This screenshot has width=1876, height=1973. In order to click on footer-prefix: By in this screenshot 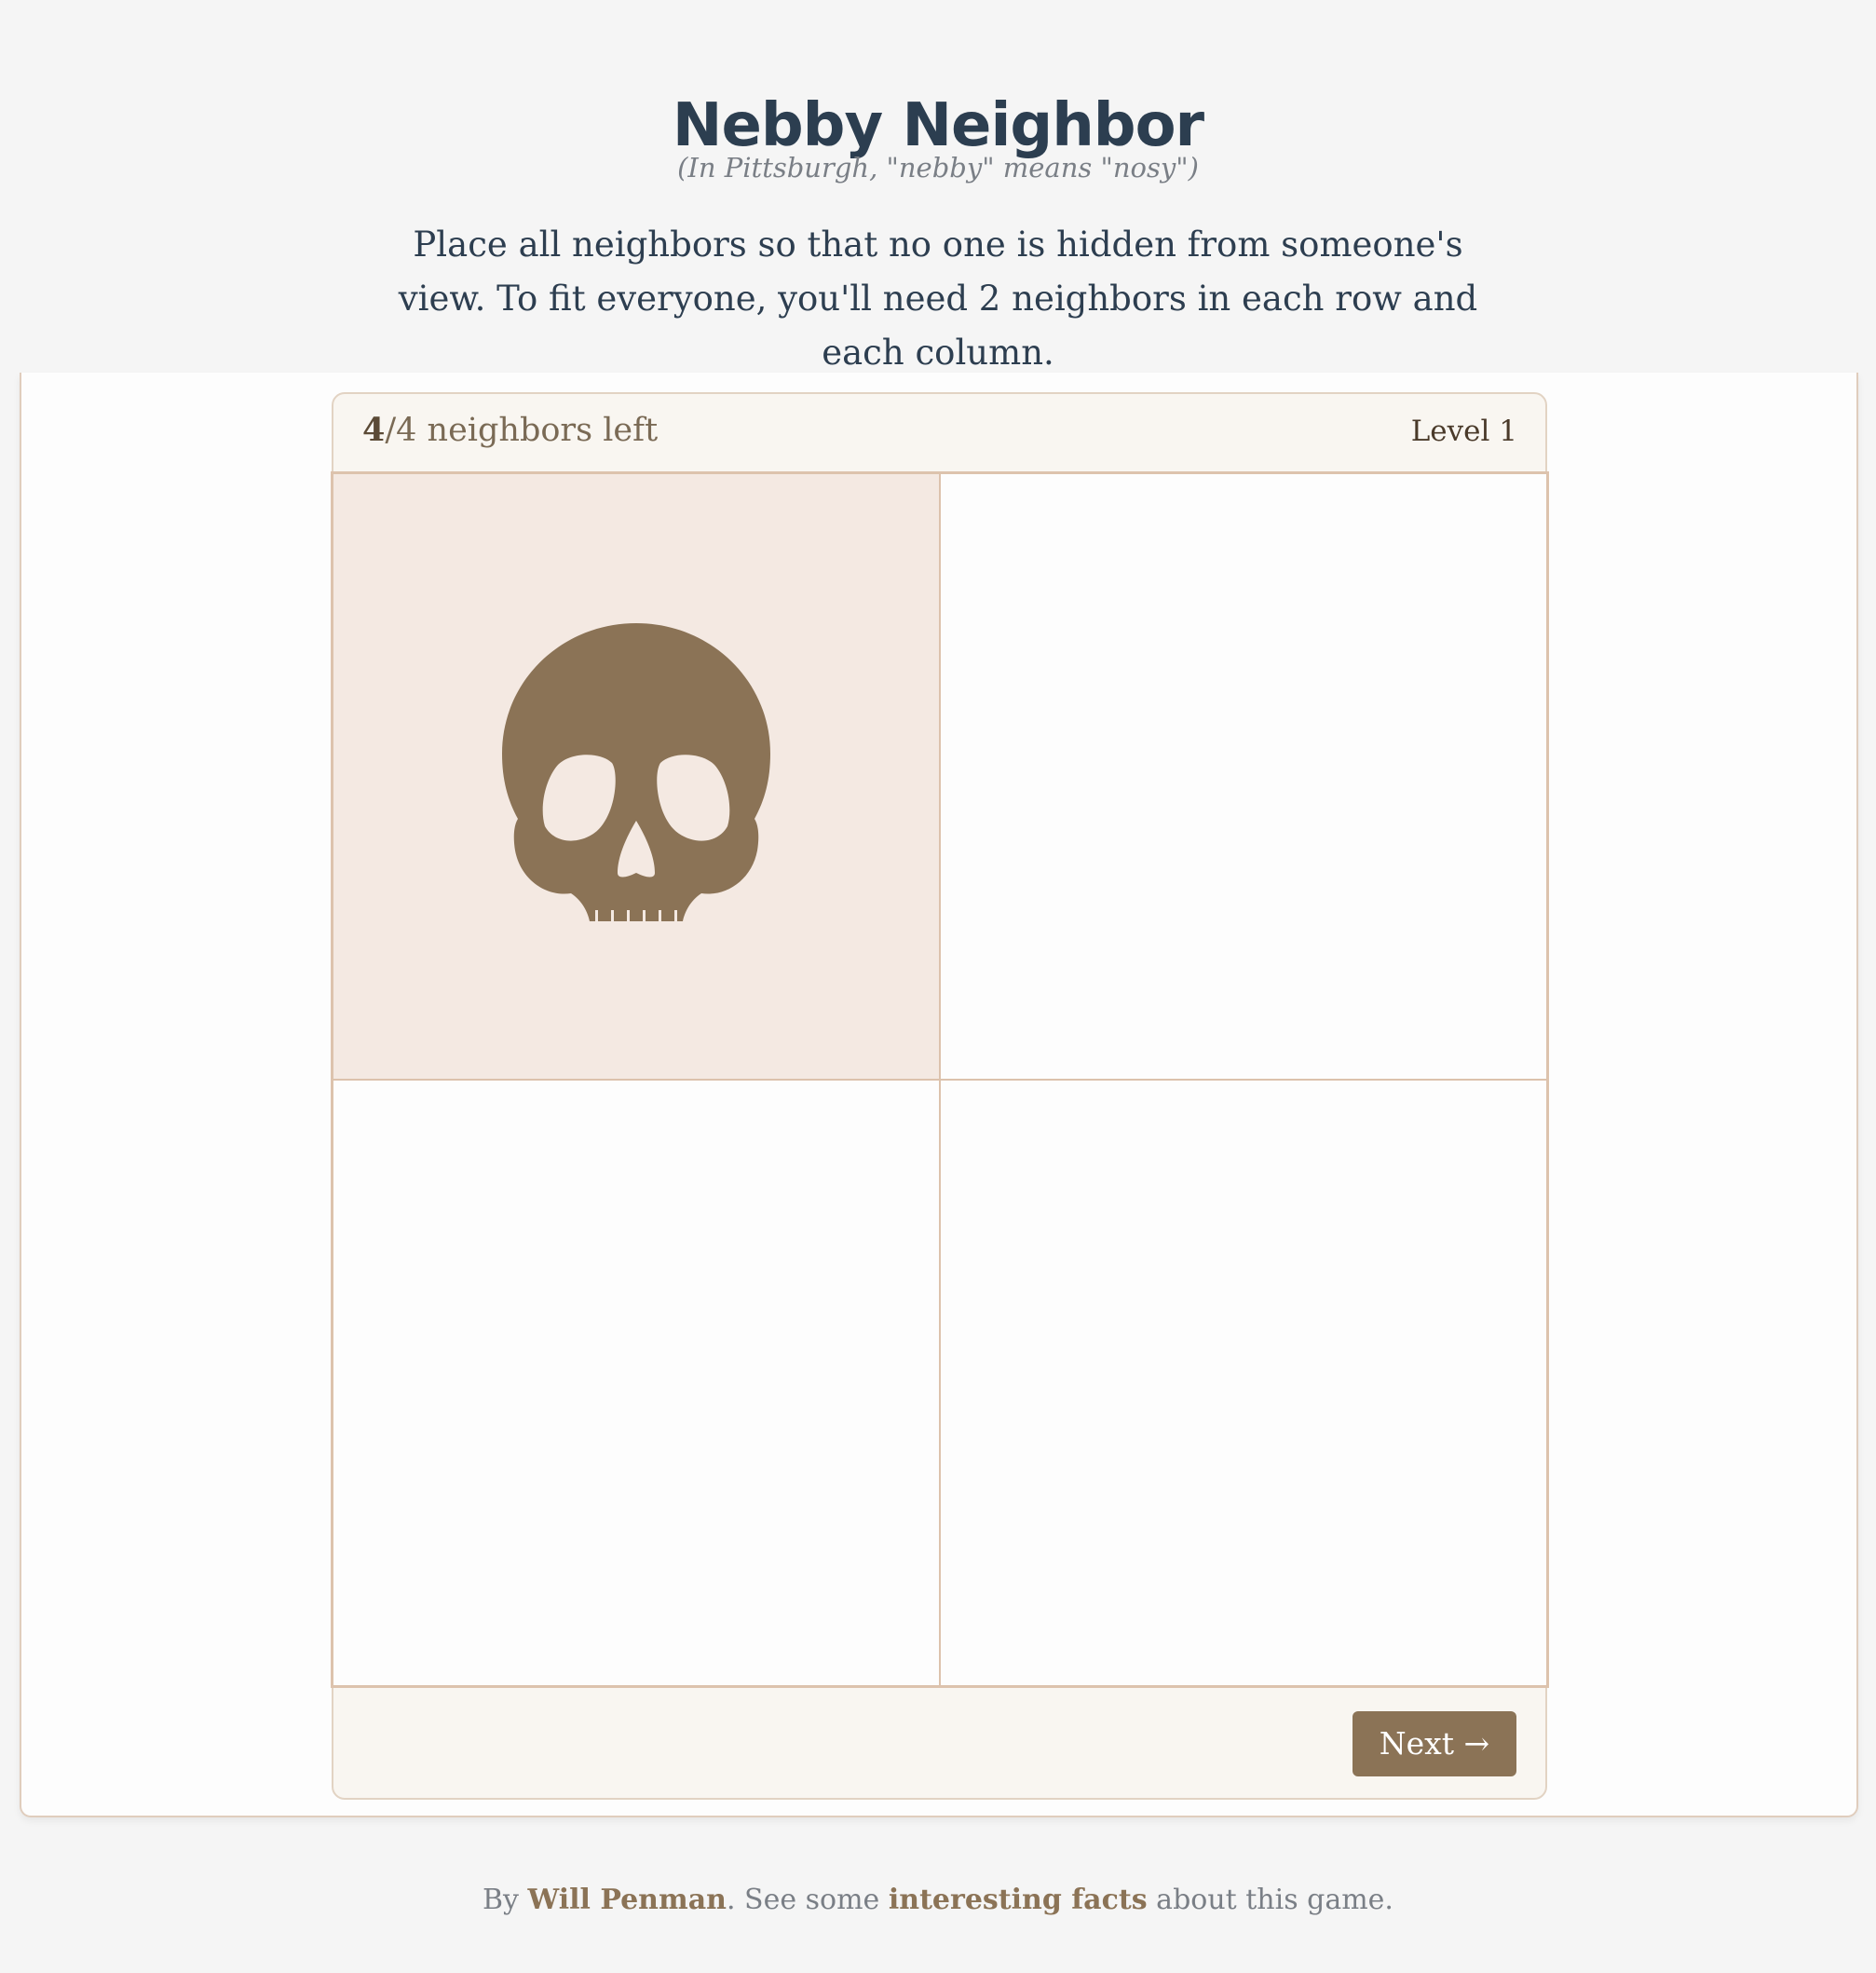, I will do `click(505, 1900)`.